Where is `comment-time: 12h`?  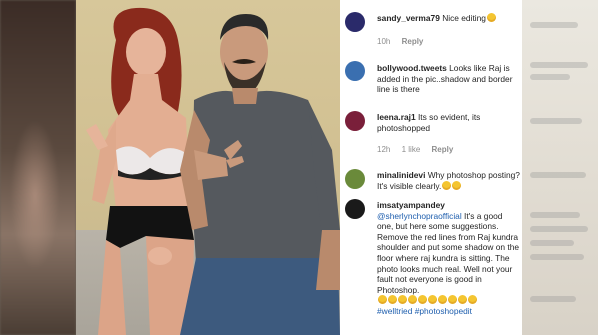 comment-time: 12h is located at coordinates (384, 149).